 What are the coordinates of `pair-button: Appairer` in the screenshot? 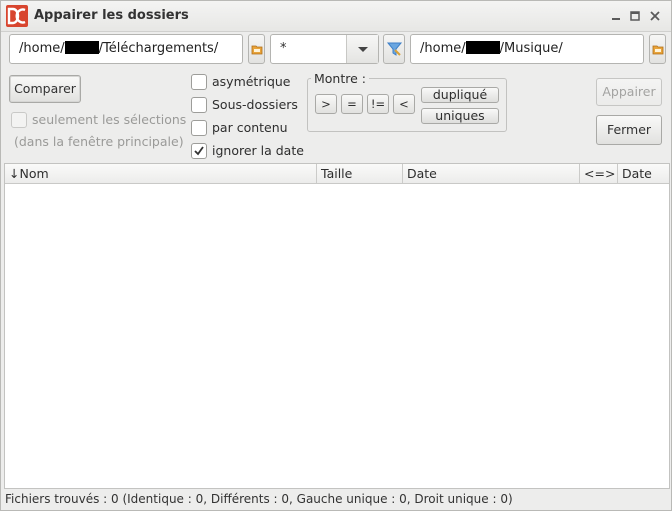 It's located at (629, 92).